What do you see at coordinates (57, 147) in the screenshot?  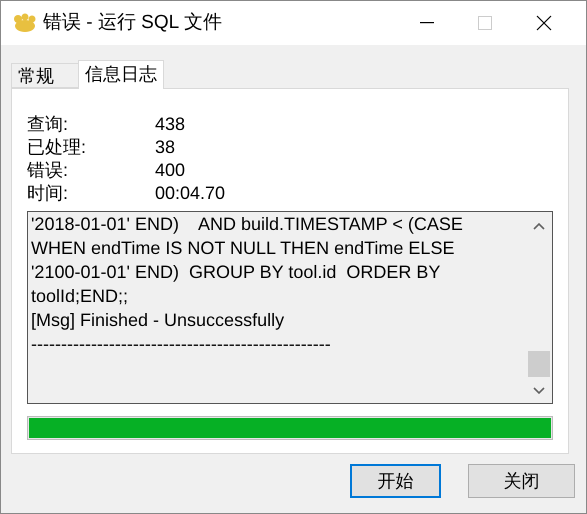 I see `stat-label: 已处理:` at bounding box center [57, 147].